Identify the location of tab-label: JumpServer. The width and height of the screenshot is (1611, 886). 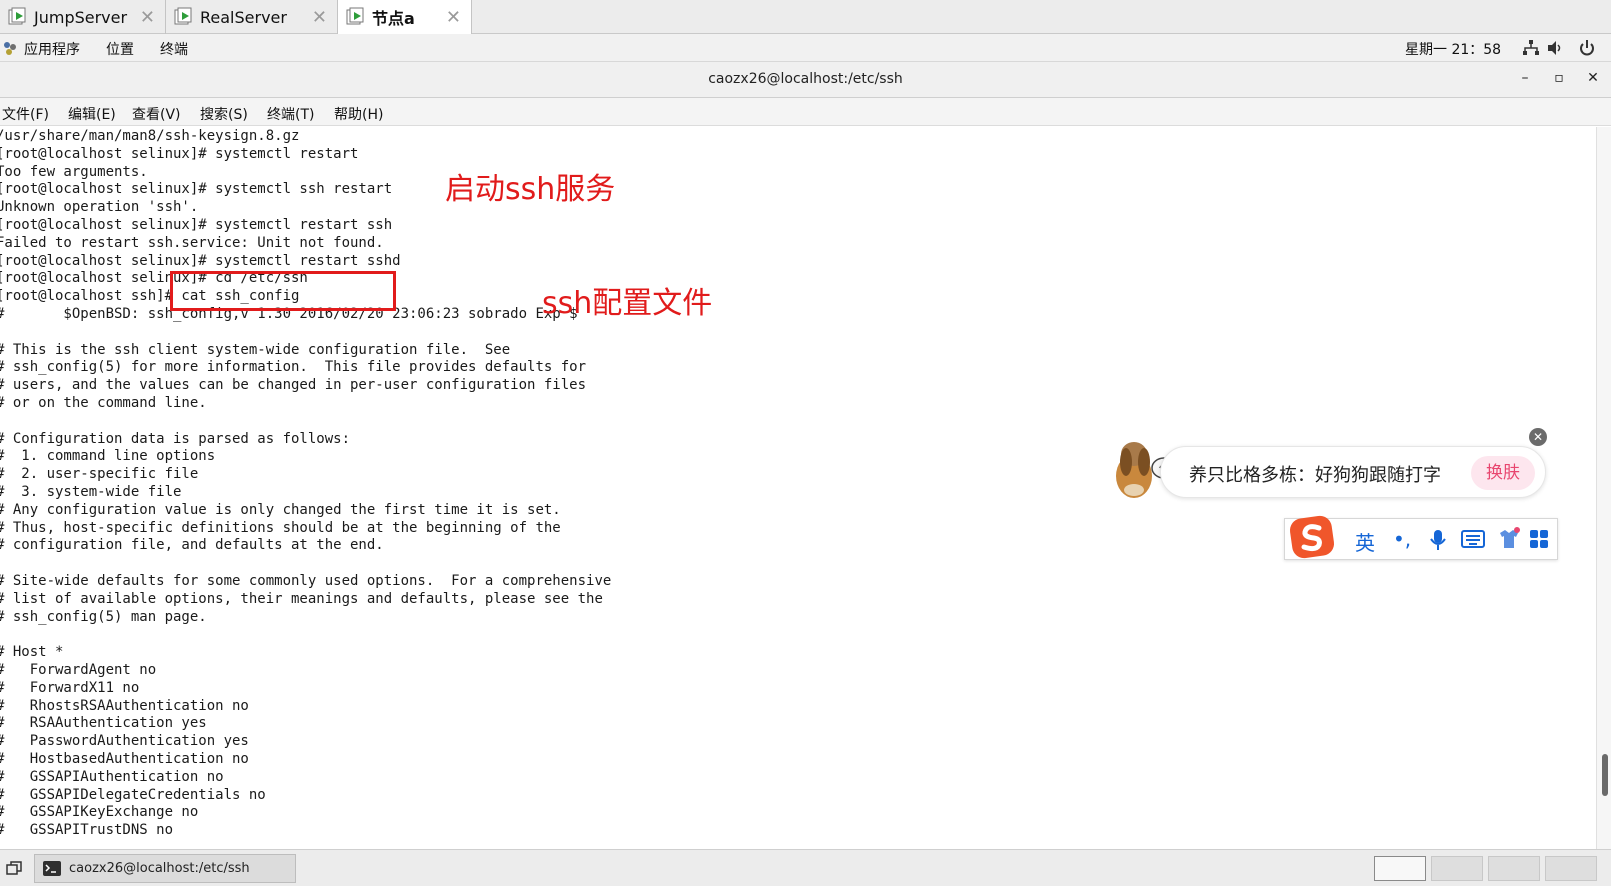
(81, 17).